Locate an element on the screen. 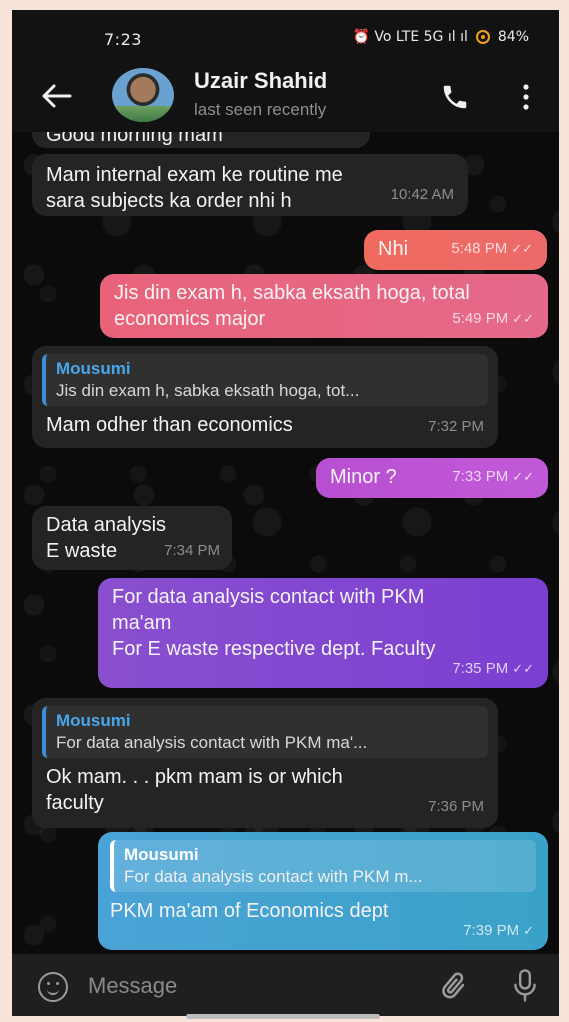  message-outgoing: Nhi 5:48 PM ✓✓ is located at coordinates (455, 250).